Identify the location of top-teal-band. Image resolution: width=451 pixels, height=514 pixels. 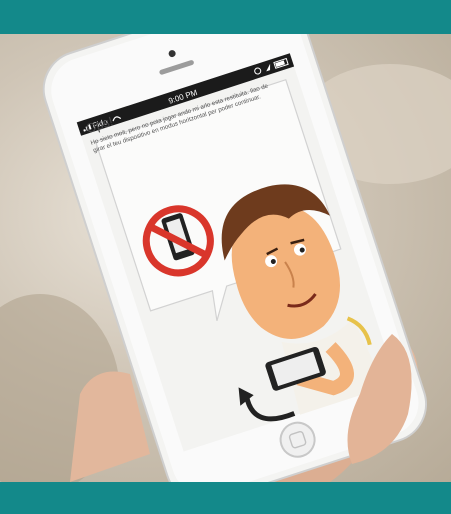
(225, 17).